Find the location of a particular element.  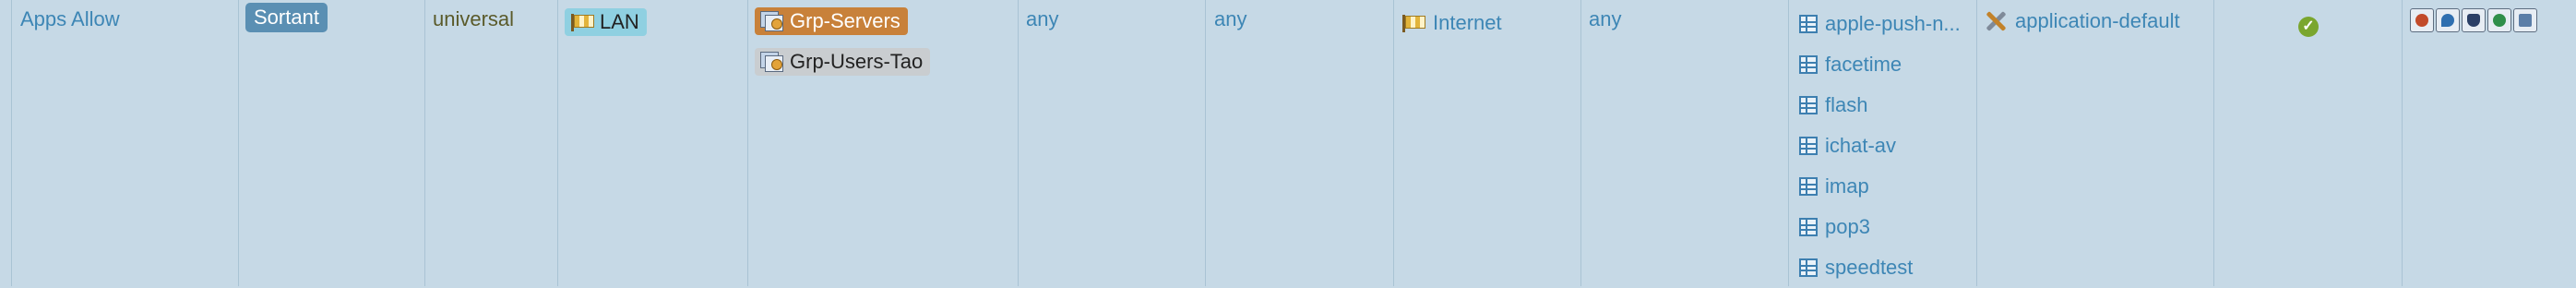

destination-address: any is located at coordinates (1605, 19).